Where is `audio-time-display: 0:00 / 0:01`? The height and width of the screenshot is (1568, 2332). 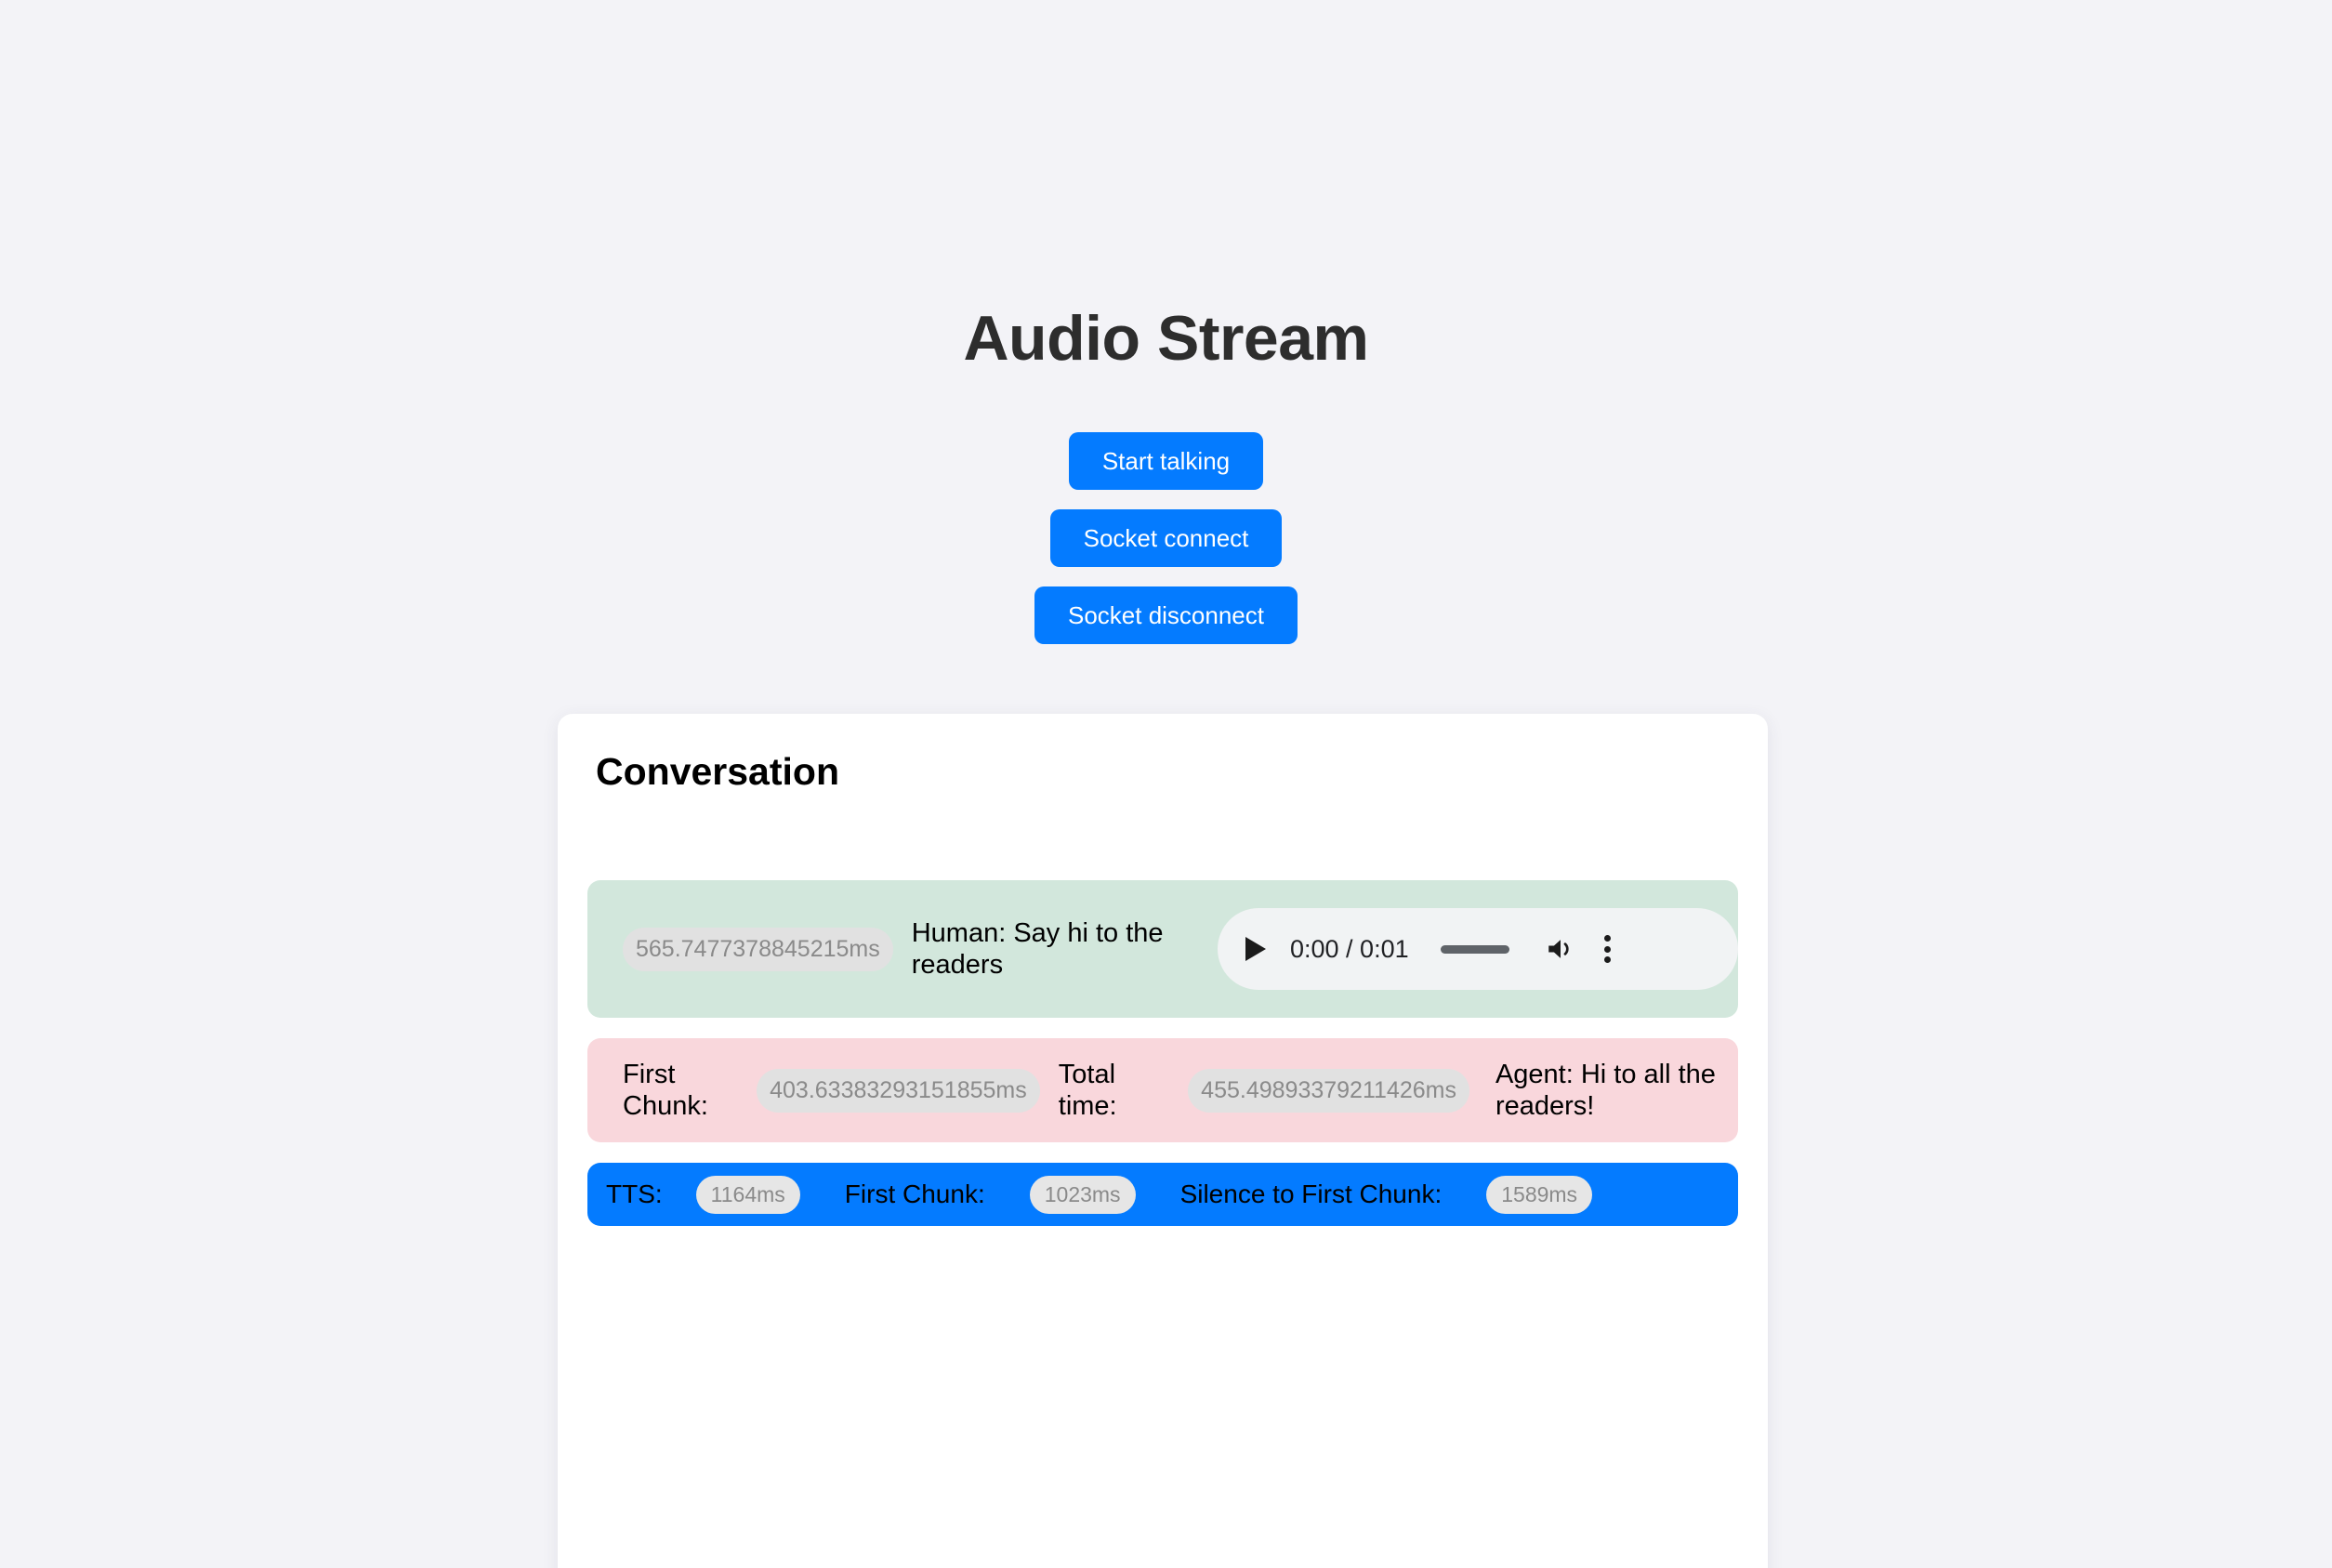
audio-time-display: 0:00 / 0:01 is located at coordinates (1349, 949).